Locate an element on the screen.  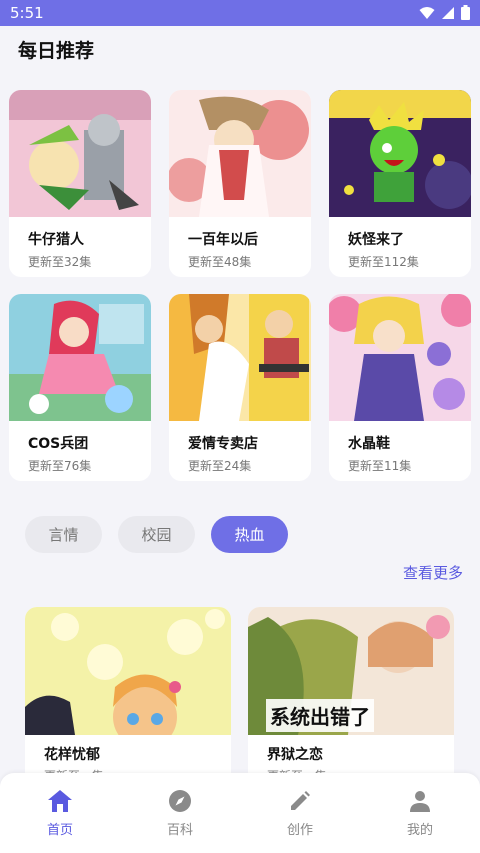
comic-title: 水晶鞋 is located at coordinates (369, 444).